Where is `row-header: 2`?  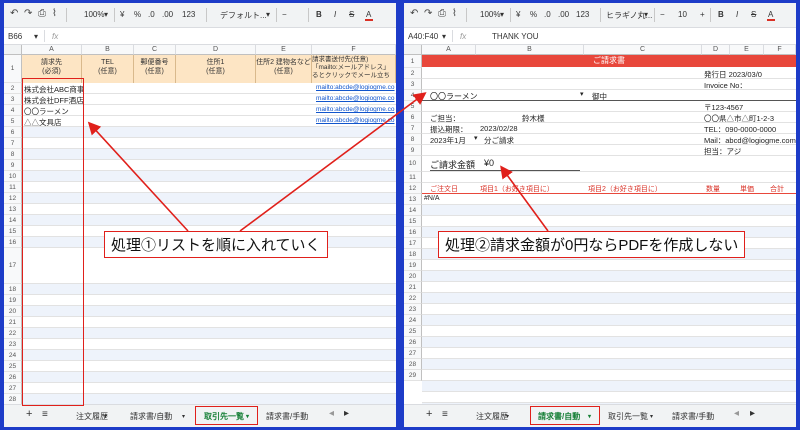
row-header: 2 is located at coordinates (413, 73).